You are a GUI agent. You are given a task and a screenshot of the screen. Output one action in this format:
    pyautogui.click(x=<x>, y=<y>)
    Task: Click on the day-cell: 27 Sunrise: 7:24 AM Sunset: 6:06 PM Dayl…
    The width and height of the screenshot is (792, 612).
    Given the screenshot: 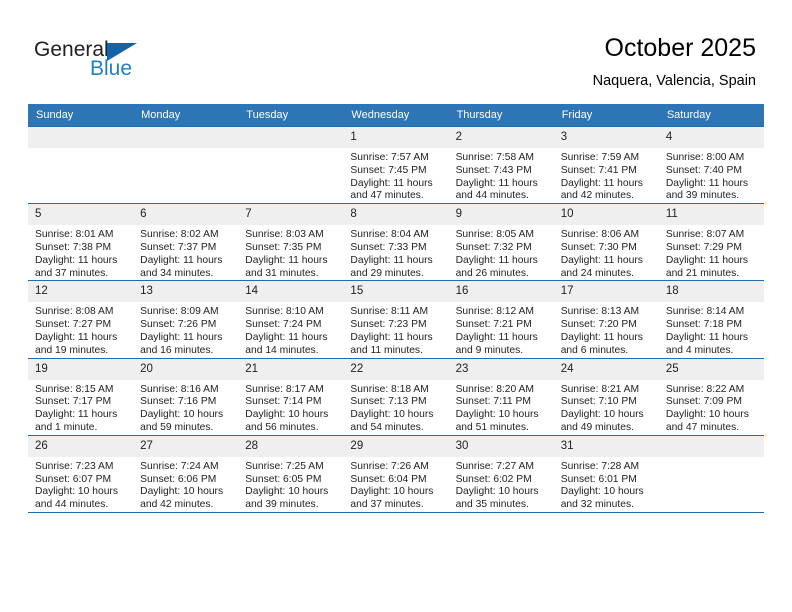 What is the action you would take?
    pyautogui.click(x=186, y=473)
    